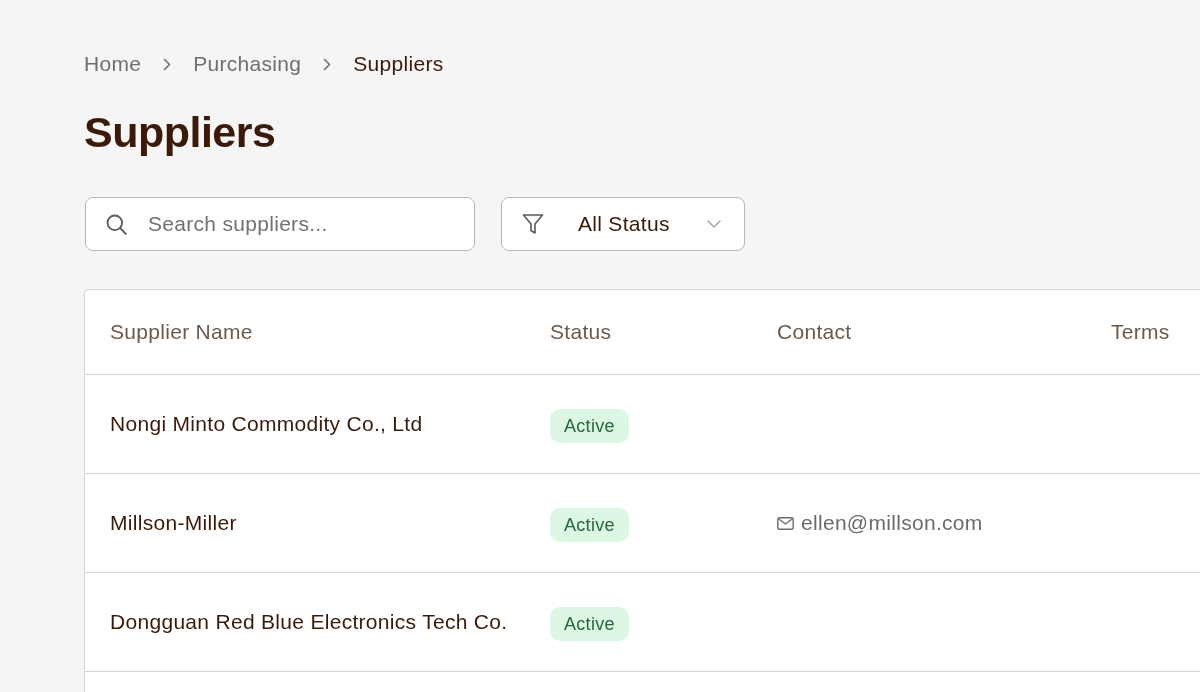  I want to click on supplier-name: Nongi Minto Commodity Co., Ltd, so click(266, 424).